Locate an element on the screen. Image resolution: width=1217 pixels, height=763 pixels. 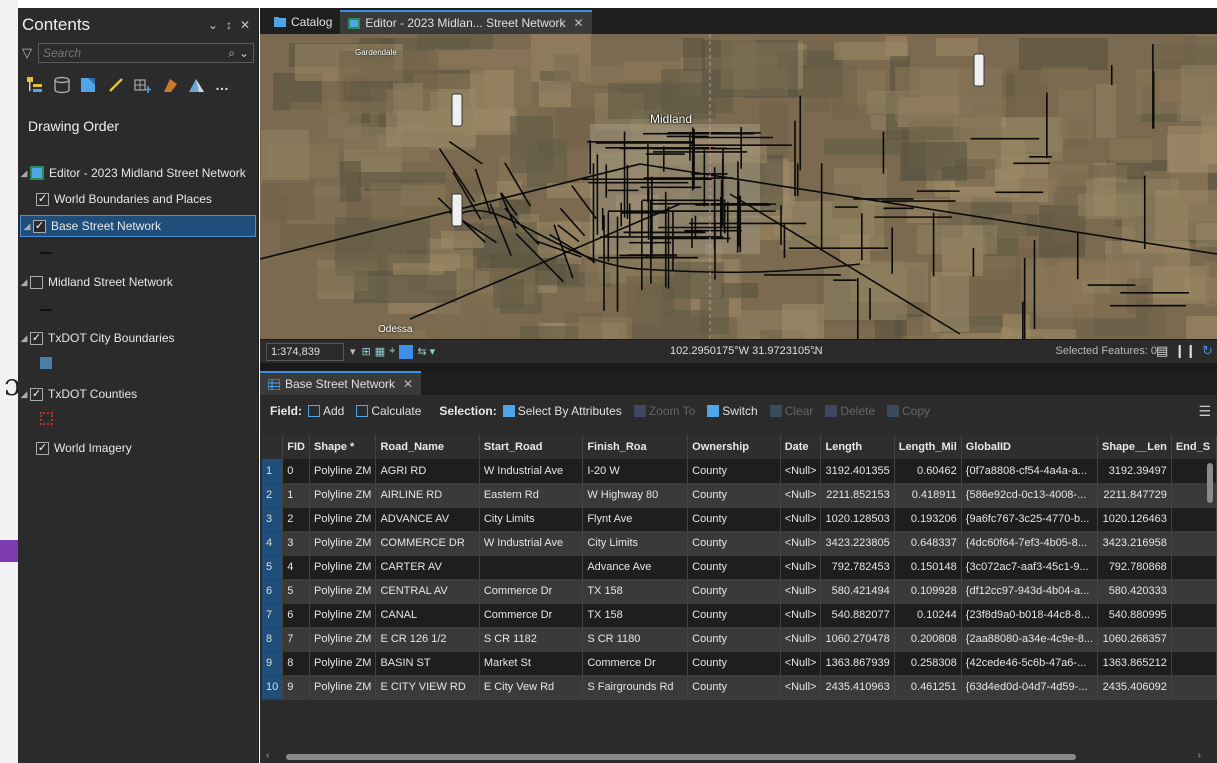
delete-button: Delete is located at coordinates (850, 411).